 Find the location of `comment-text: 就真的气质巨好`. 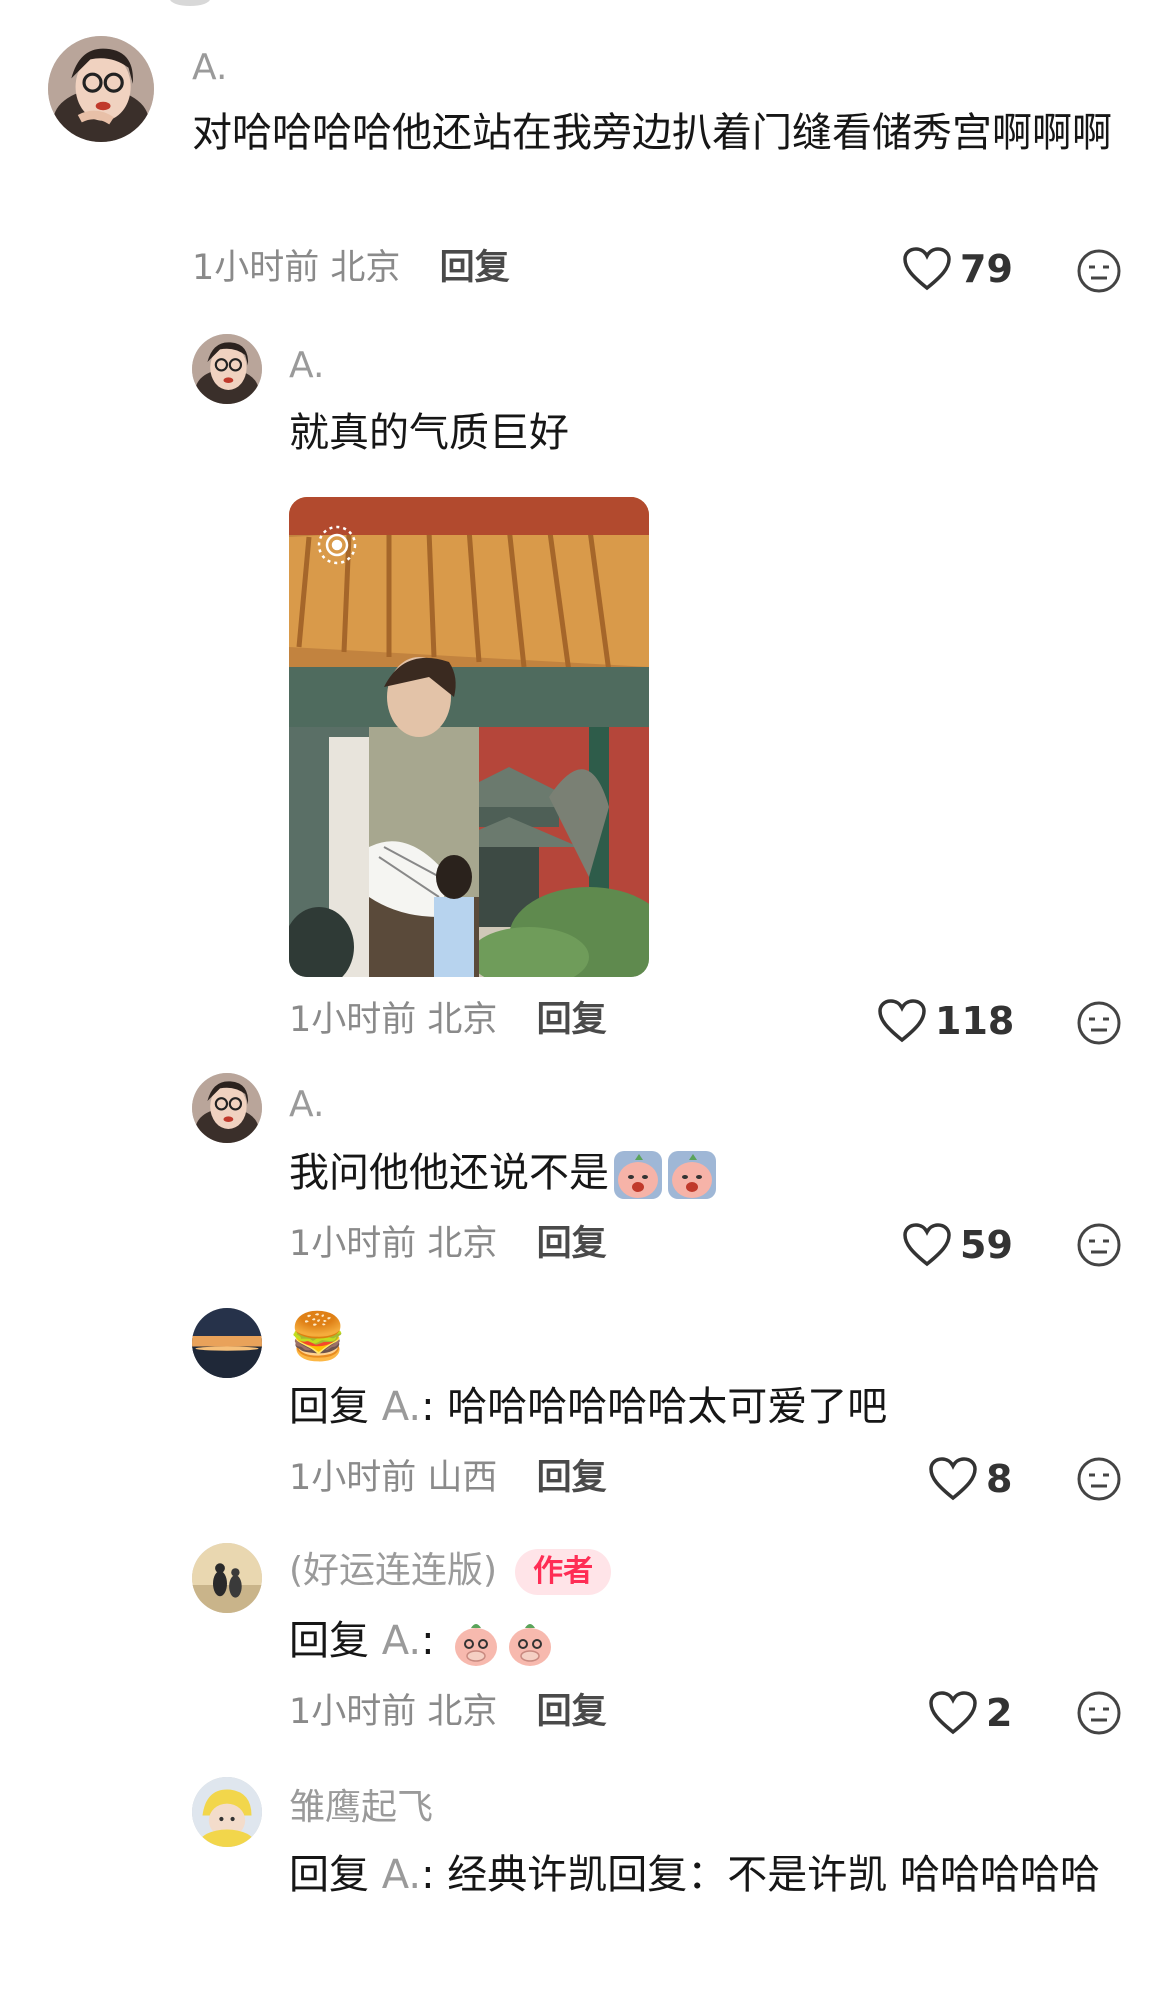

comment-text: 就真的气质巨好 is located at coordinates (429, 433).